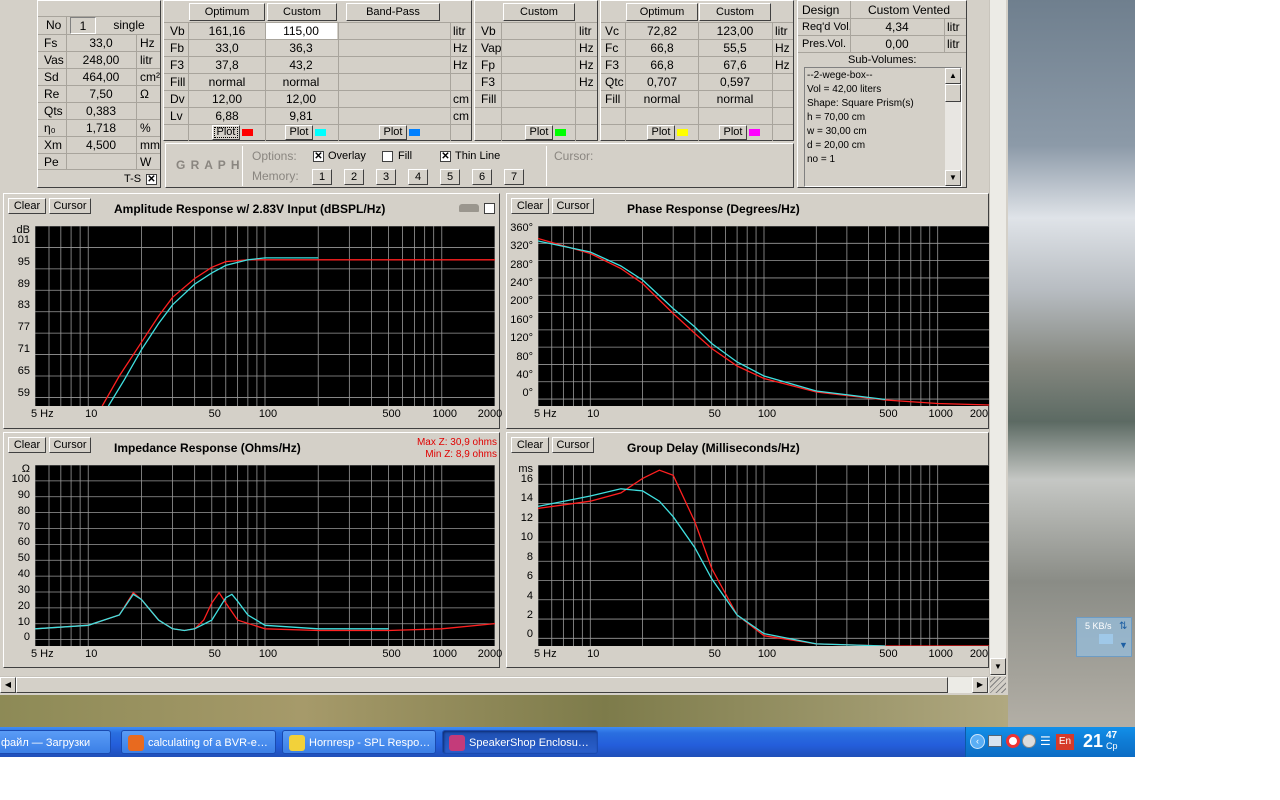 This screenshot has width=1280, height=800. What do you see at coordinates (764, 561) in the screenshot?
I see `gd-plot-area` at bounding box center [764, 561].